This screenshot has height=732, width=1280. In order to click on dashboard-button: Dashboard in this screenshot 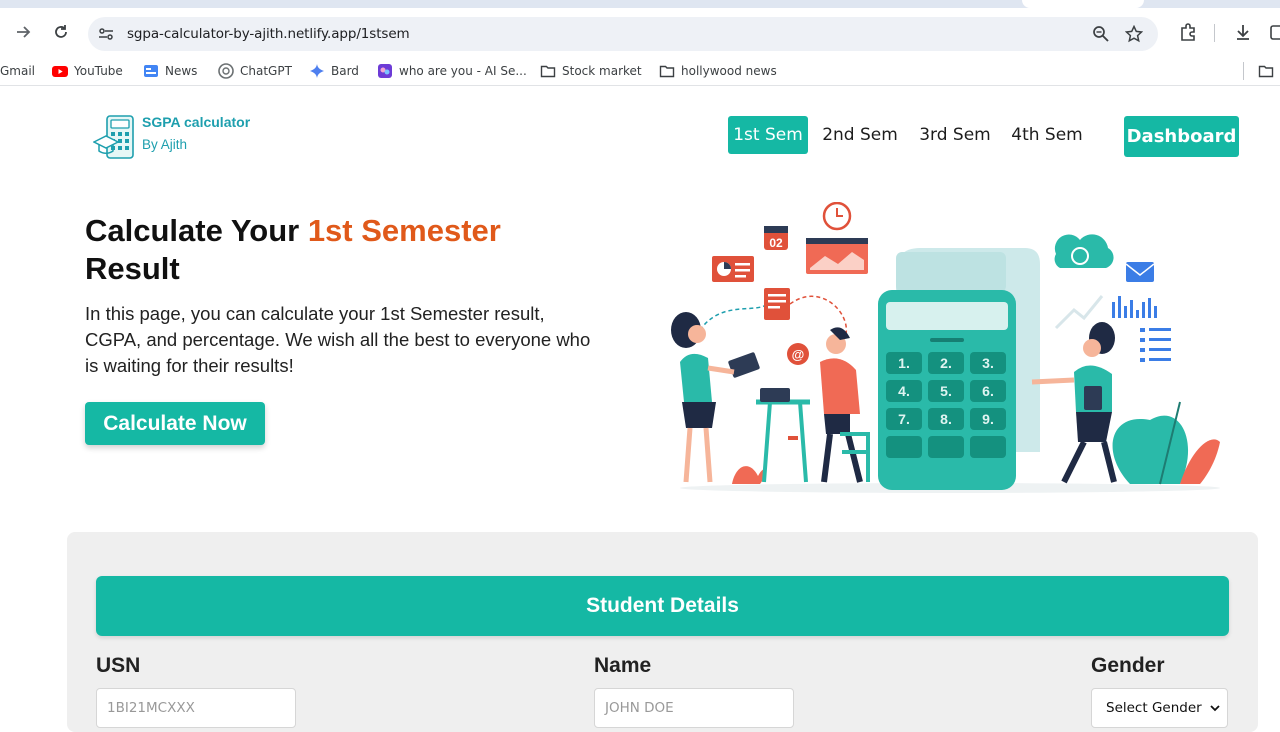, I will do `click(1181, 136)`.